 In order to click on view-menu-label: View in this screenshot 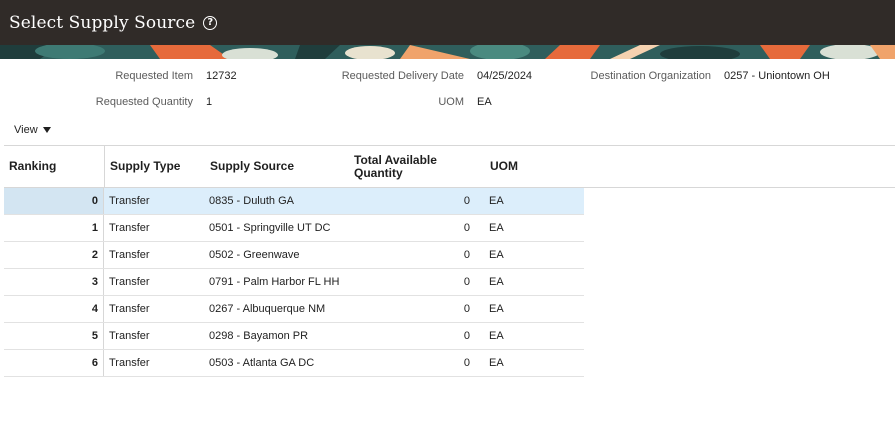, I will do `click(26, 130)`.